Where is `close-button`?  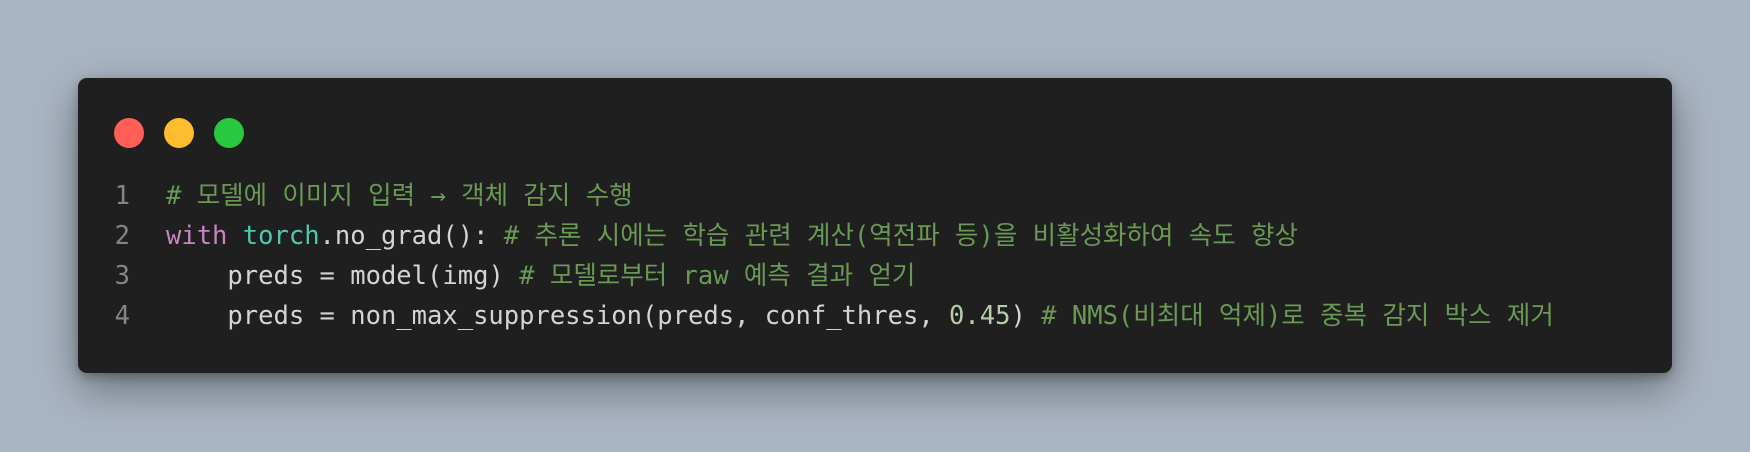
close-button is located at coordinates (129, 133).